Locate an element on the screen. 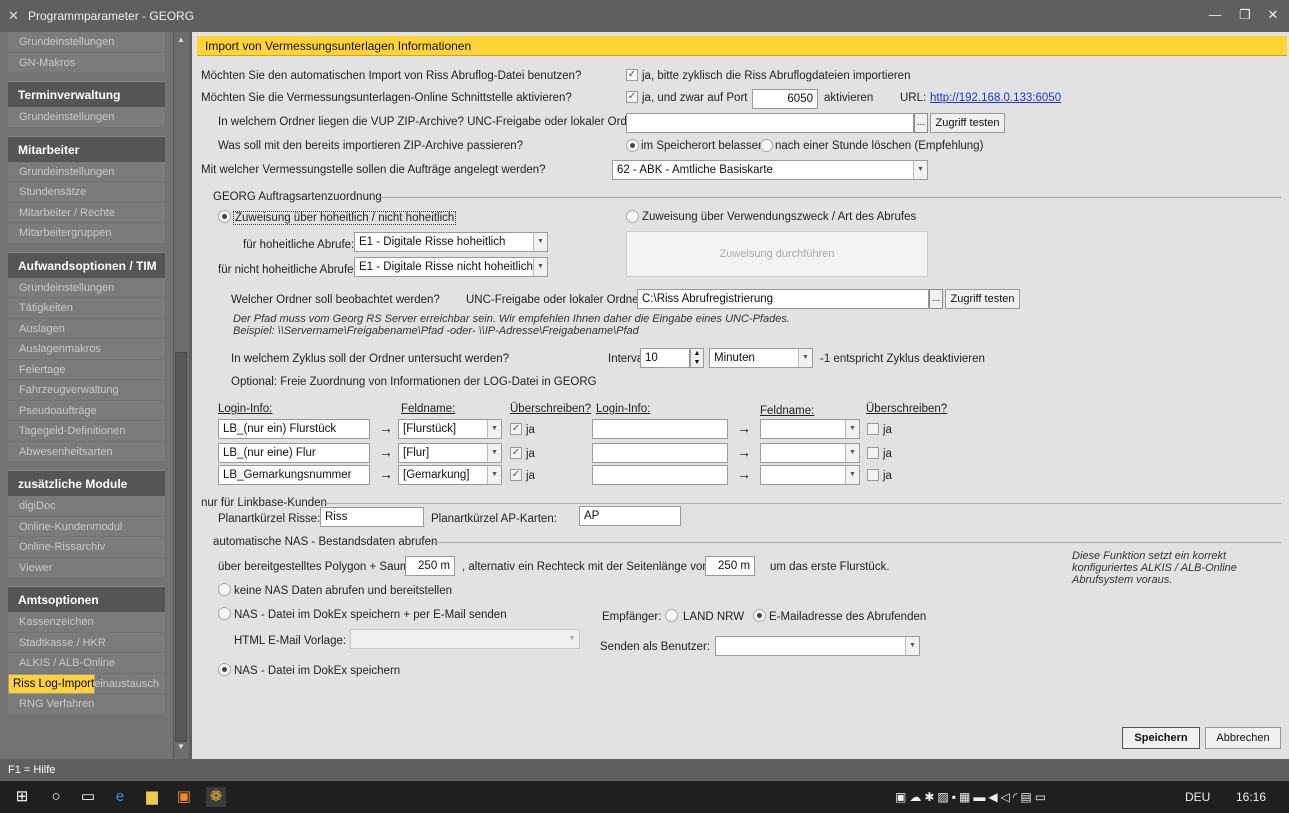  sidebar-item: Stadtkasse / HKR is located at coordinates (86, 642).